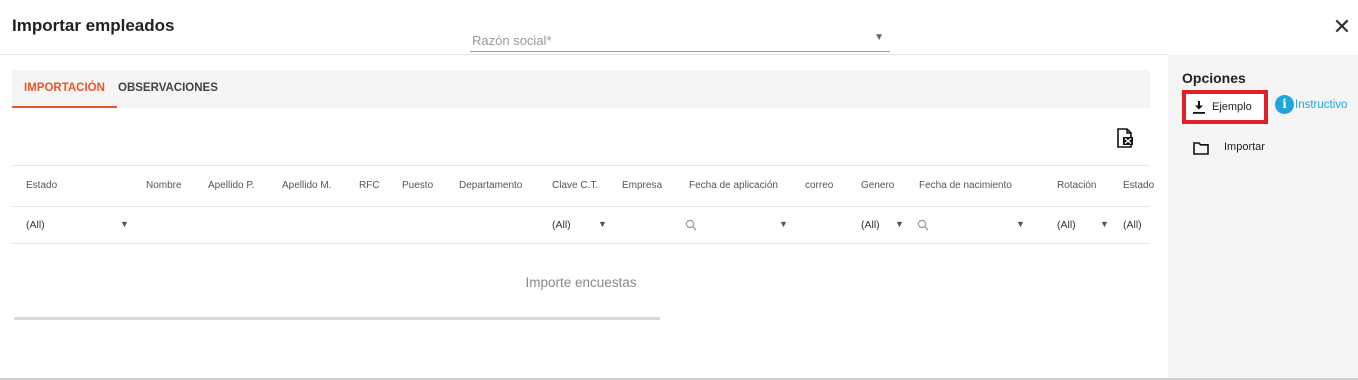 Image resolution: width=1358 pixels, height=380 pixels. I want to click on column-header-clave-ct: Clave C.T., so click(575, 185).